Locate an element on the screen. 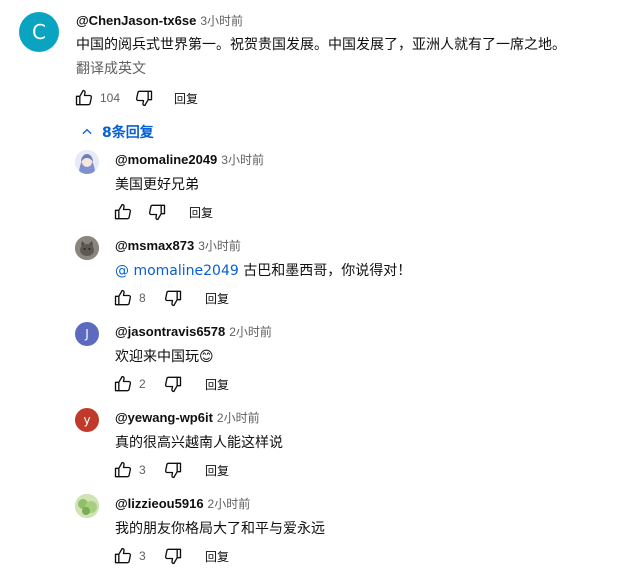 The image size is (637, 575). like-count: 8 is located at coordinates (142, 298).